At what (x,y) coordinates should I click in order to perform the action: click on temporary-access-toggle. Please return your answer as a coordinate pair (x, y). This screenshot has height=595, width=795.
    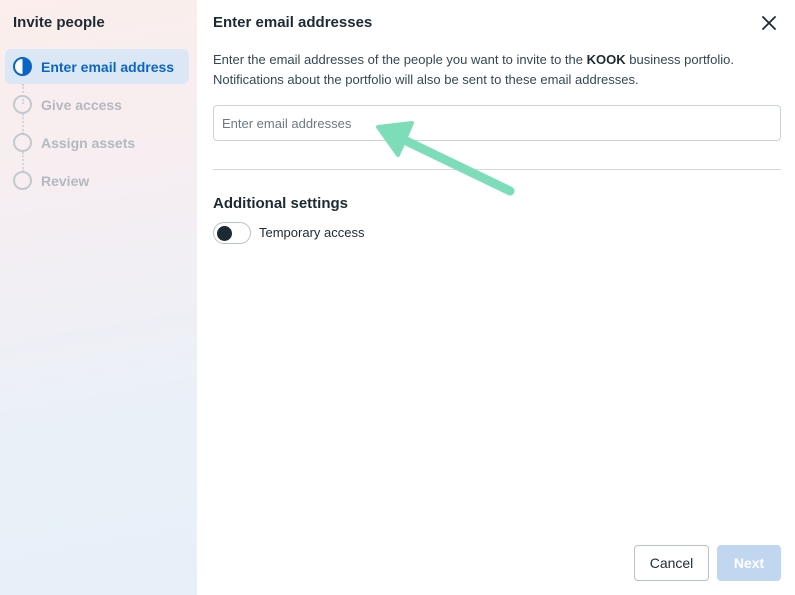
    Looking at the image, I should click on (232, 233).